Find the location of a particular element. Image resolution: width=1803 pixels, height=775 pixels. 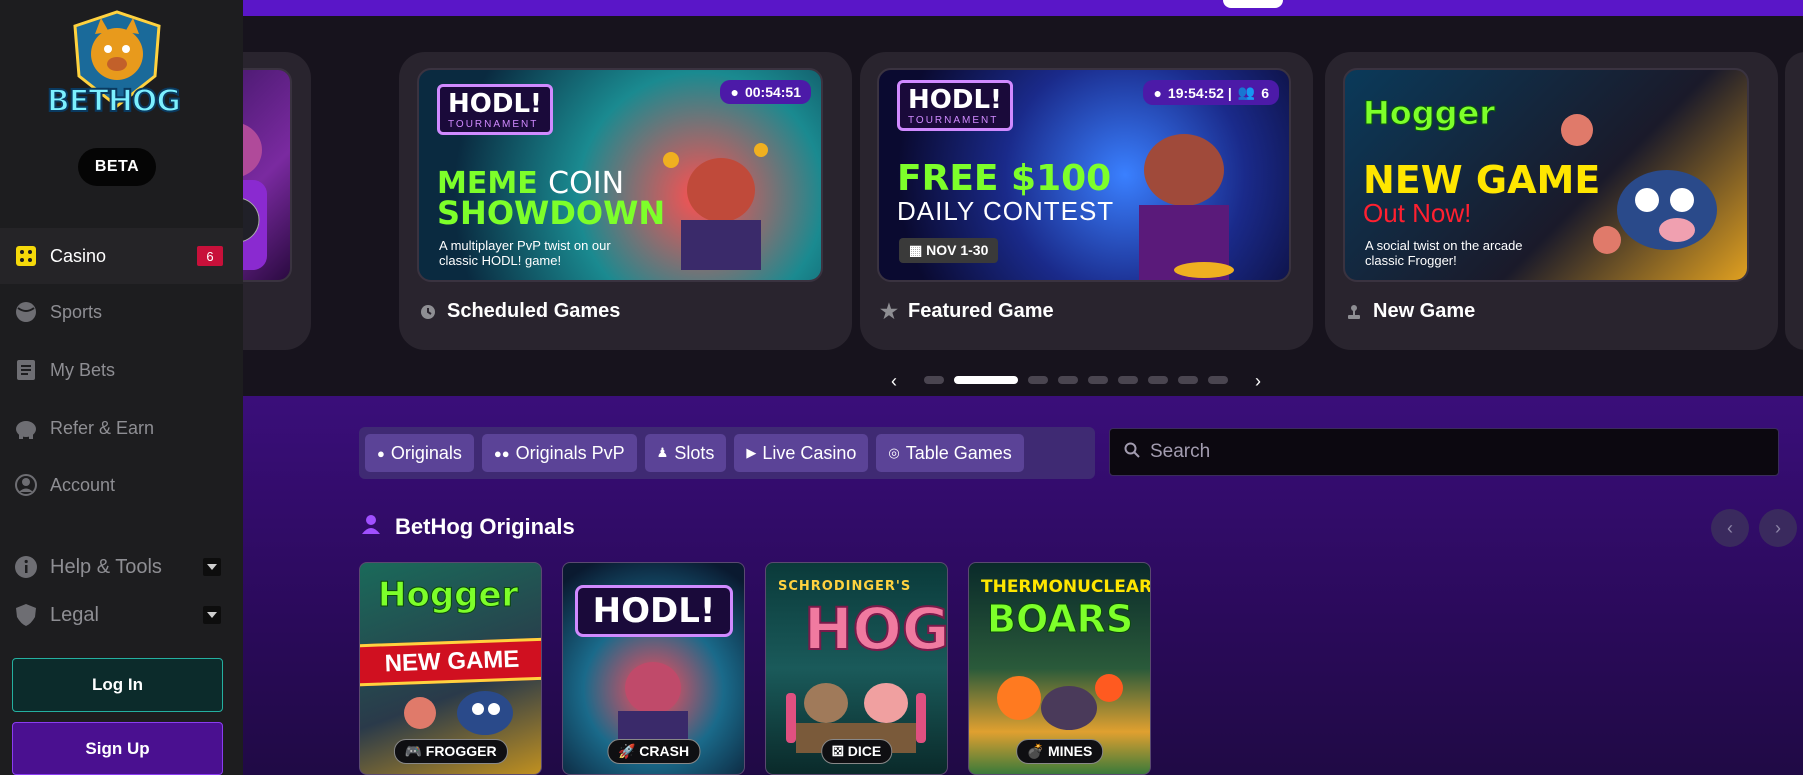

date-badge: ▦ NOV 1-30 is located at coordinates (949, 250).